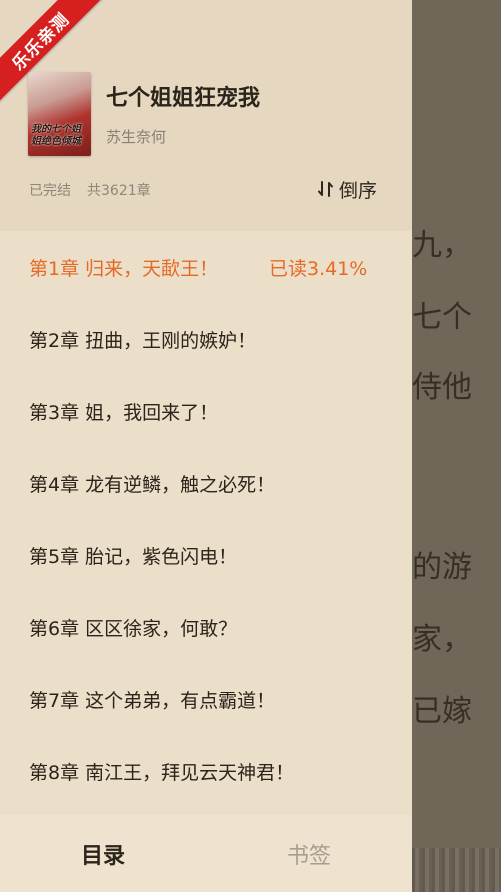 Image resolution: width=501 pixels, height=892 pixels. Describe the element at coordinates (325, 189) in the screenshot. I see `sort-arrows-icon` at that location.